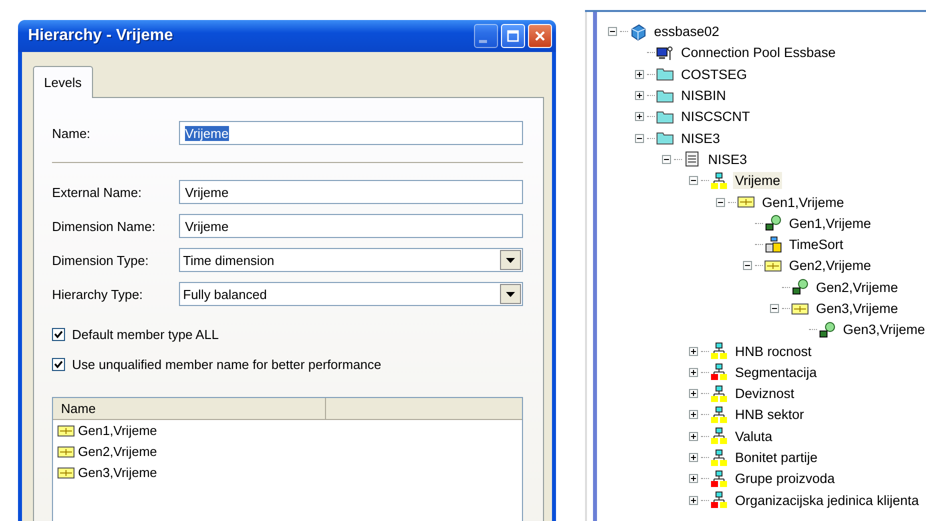 The width and height of the screenshot is (926, 521). I want to click on list-item: Gen2,Vrijeme, so click(117, 451).